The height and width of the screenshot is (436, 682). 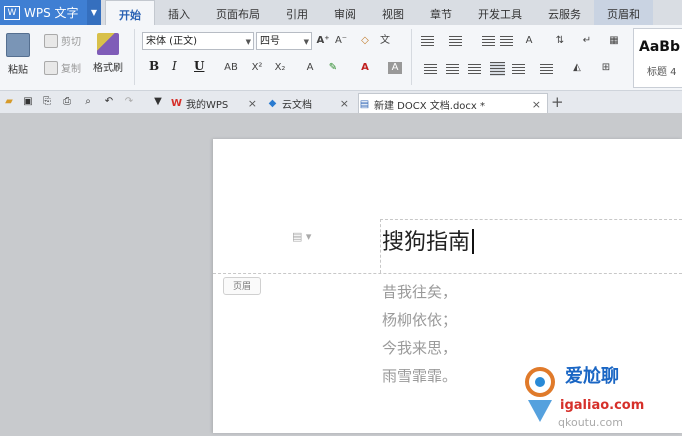 I want to click on header-insert-icon: ▤ ▾, so click(x=301, y=236).